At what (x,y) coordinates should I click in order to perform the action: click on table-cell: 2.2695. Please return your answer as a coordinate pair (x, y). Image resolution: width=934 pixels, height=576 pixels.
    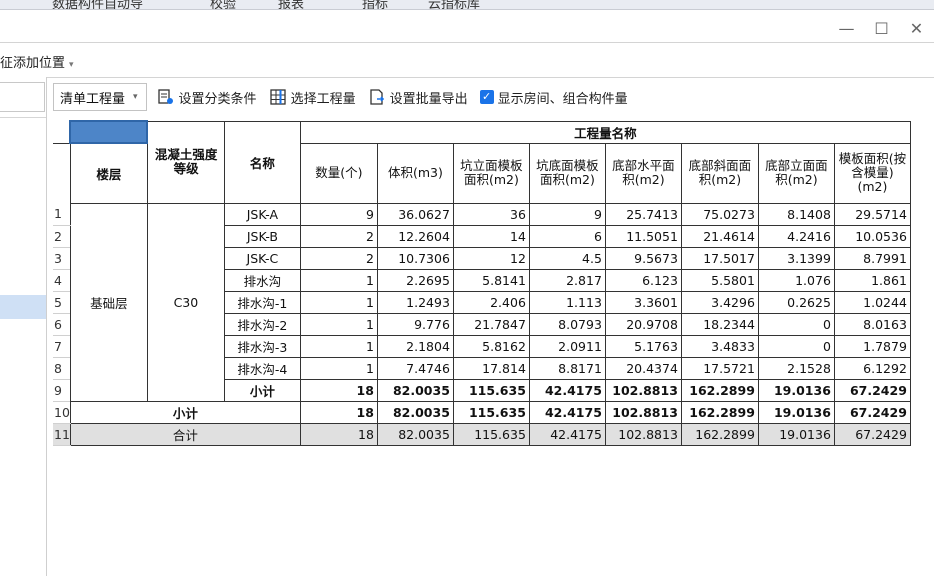
    Looking at the image, I should click on (415, 280).